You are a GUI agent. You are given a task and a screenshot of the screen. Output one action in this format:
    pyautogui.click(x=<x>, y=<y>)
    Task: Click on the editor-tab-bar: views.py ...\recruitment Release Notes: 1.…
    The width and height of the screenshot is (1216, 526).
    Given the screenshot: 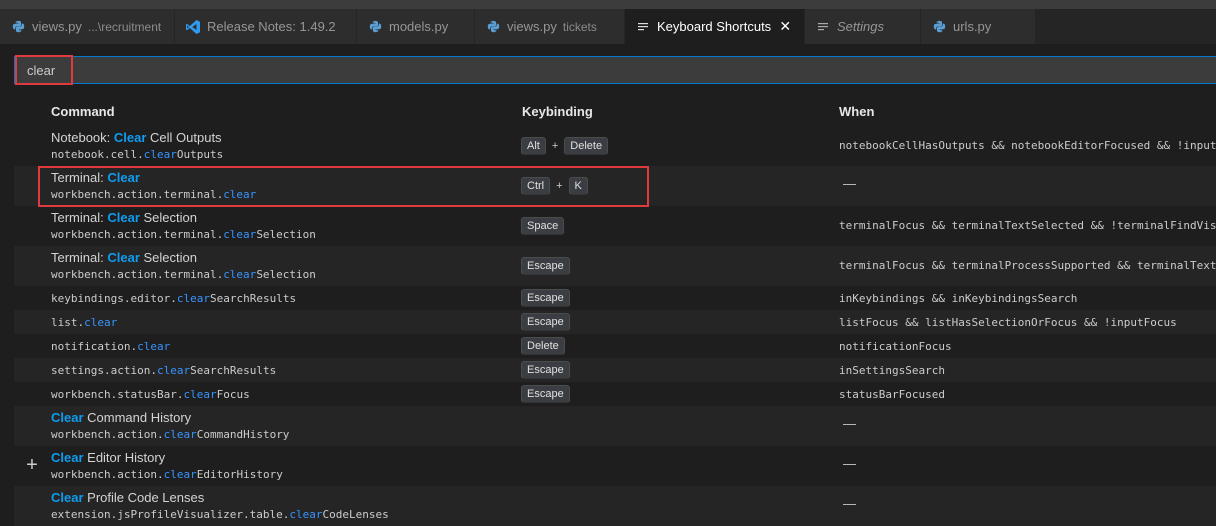 What is the action you would take?
    pyautogui.click(x=608, y=26)
    